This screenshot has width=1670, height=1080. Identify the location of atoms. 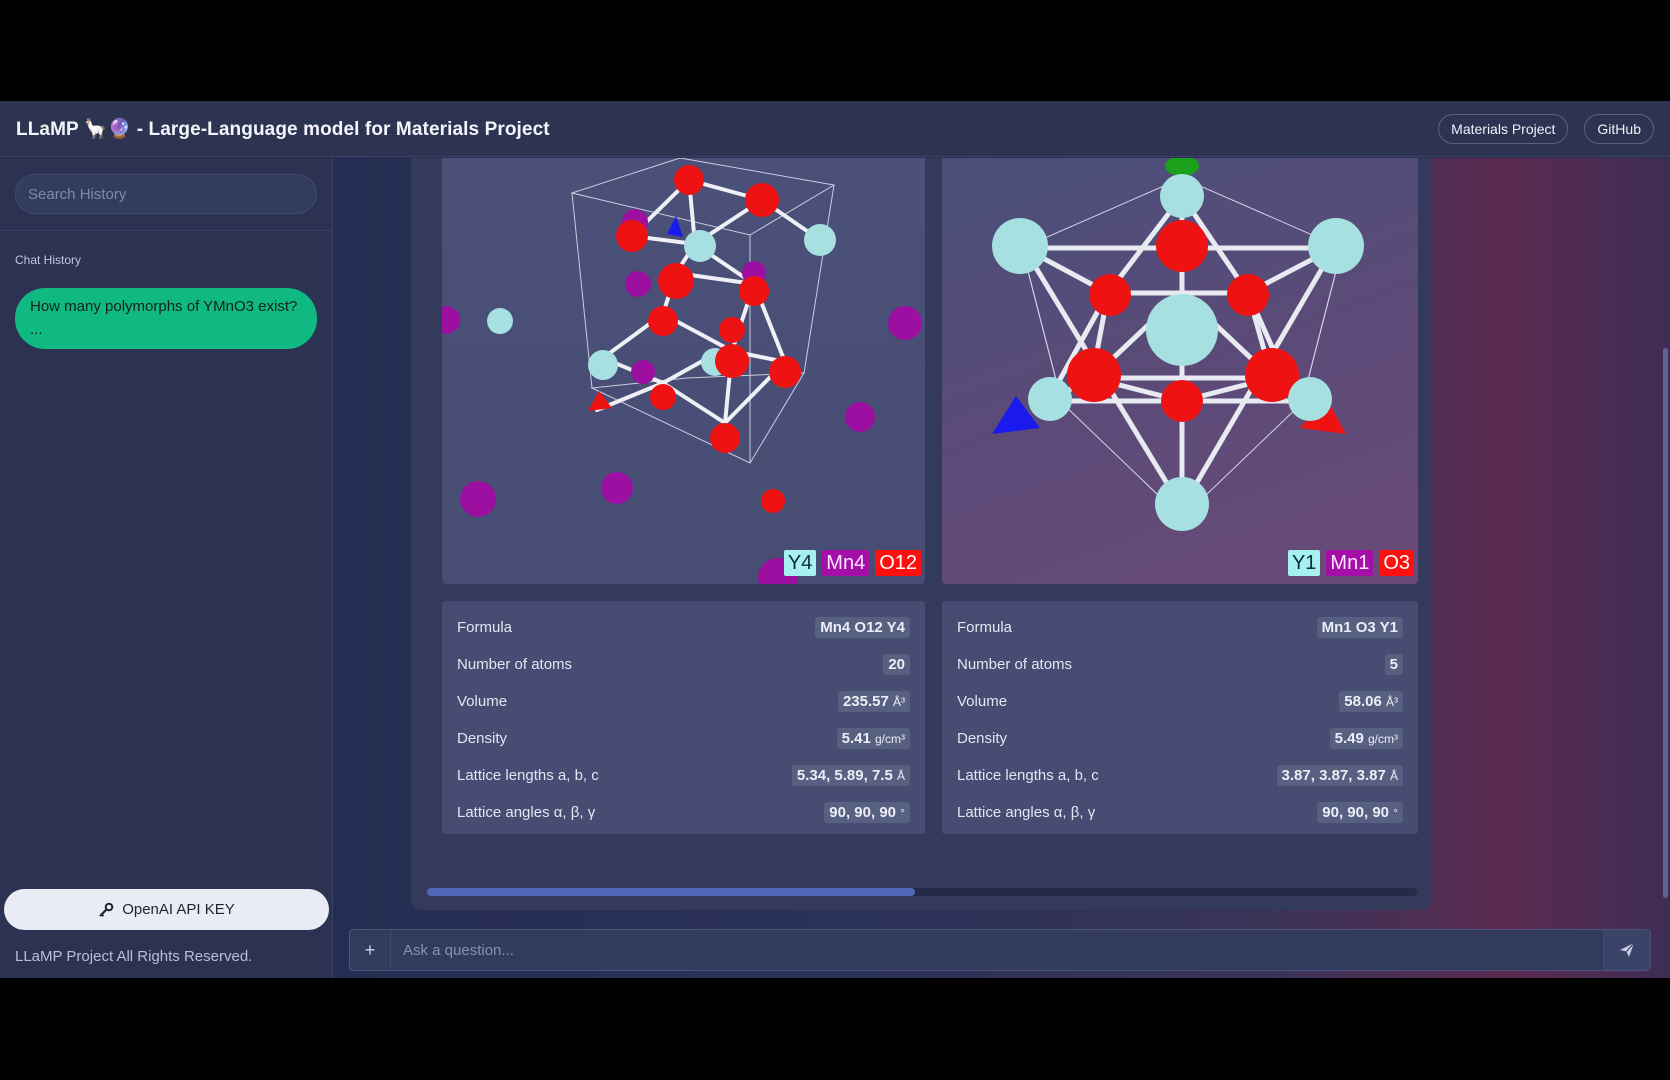
(1178, 344).